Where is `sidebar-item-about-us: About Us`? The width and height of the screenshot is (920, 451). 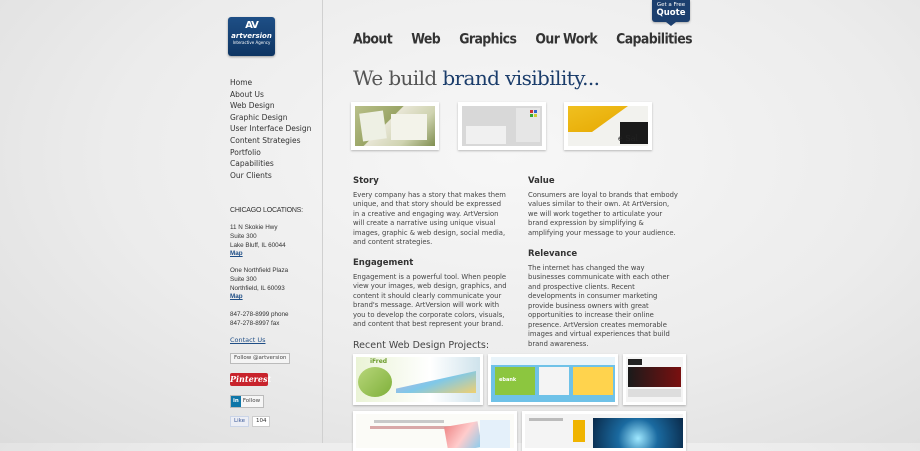 sidebar-item-about-us: About Us is located at coordinates (270, 95).